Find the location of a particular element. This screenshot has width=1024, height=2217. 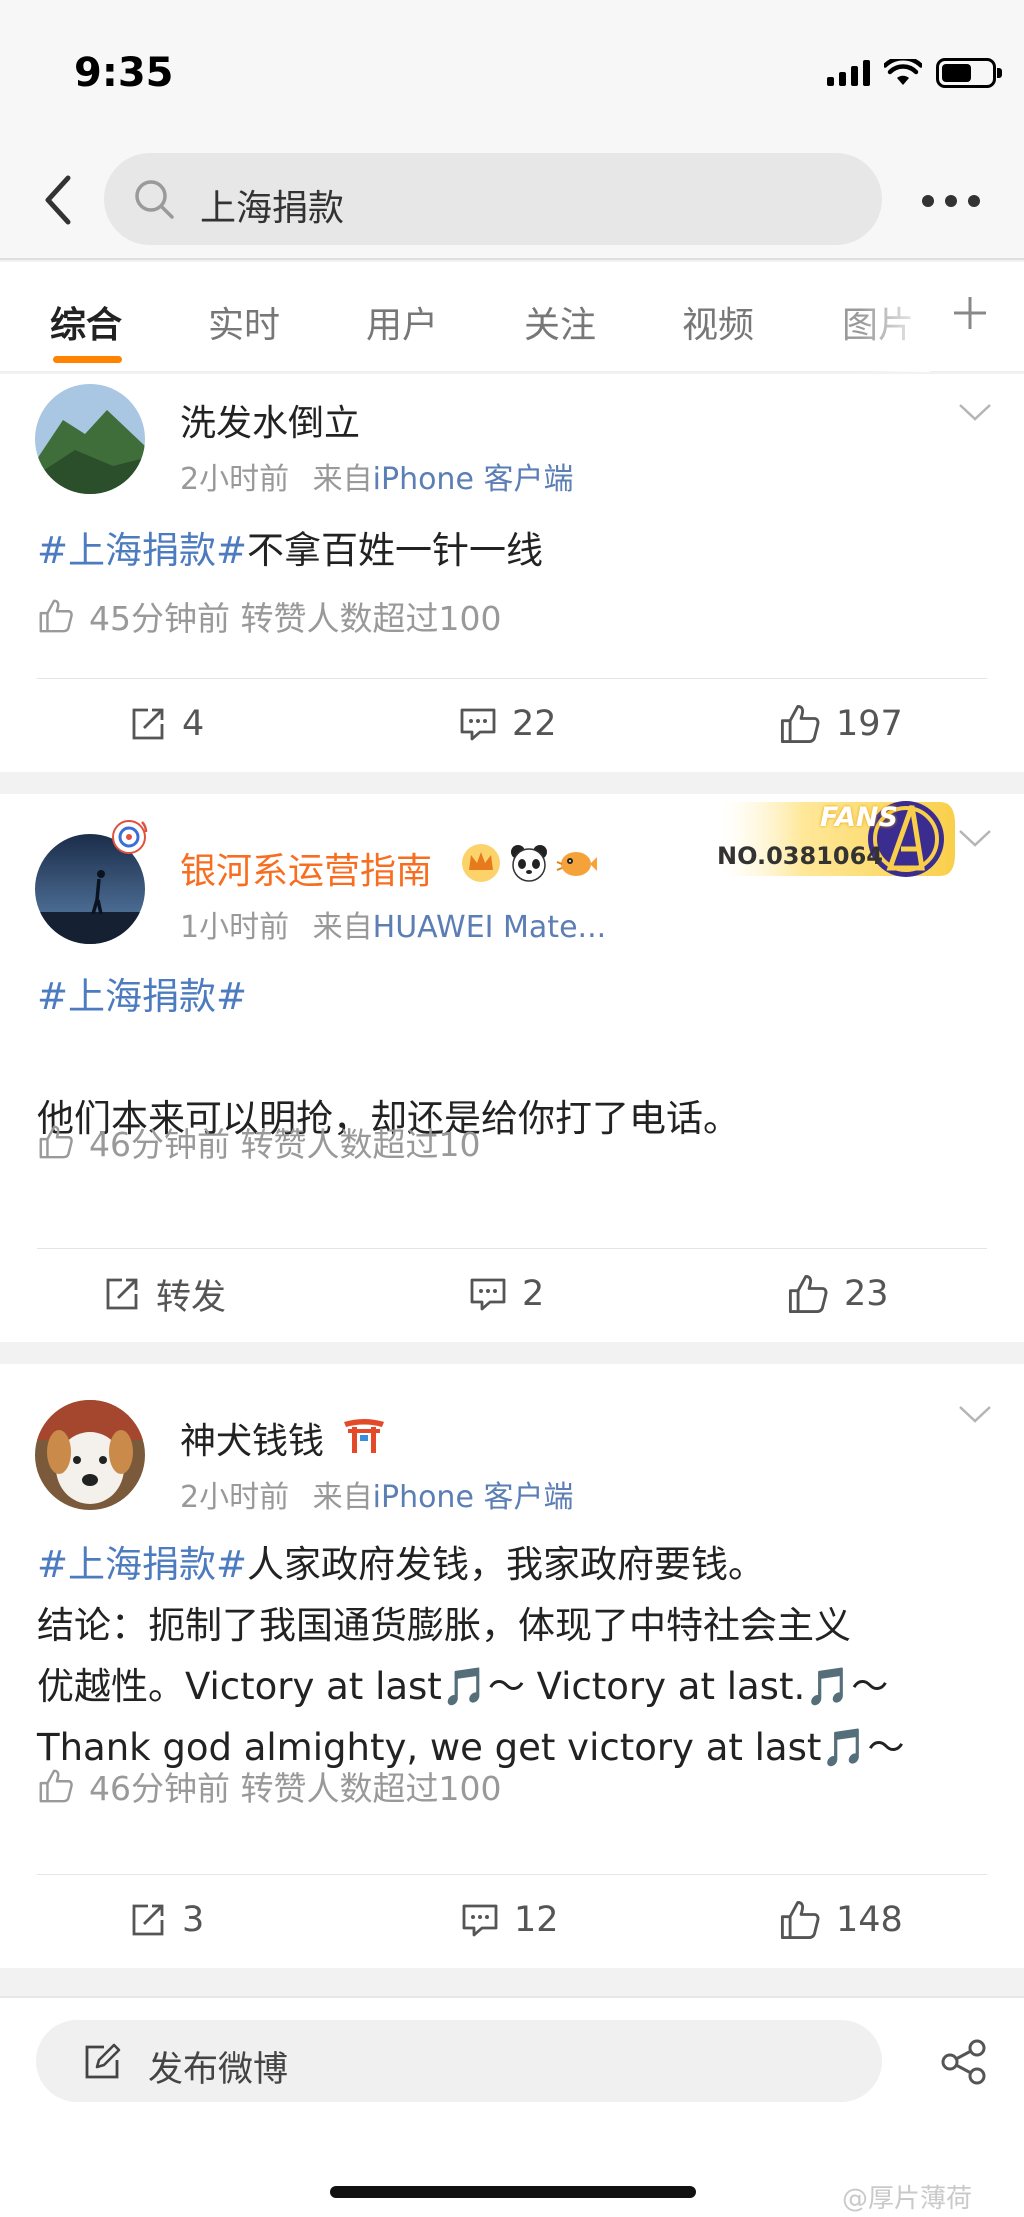

like-button: 148 is located at coordinates (840, 1920).